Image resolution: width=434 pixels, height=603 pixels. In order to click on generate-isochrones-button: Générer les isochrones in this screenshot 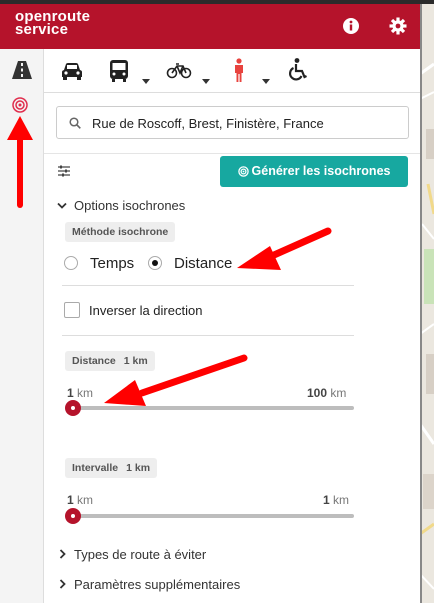, I will do `click(314, 171)`.